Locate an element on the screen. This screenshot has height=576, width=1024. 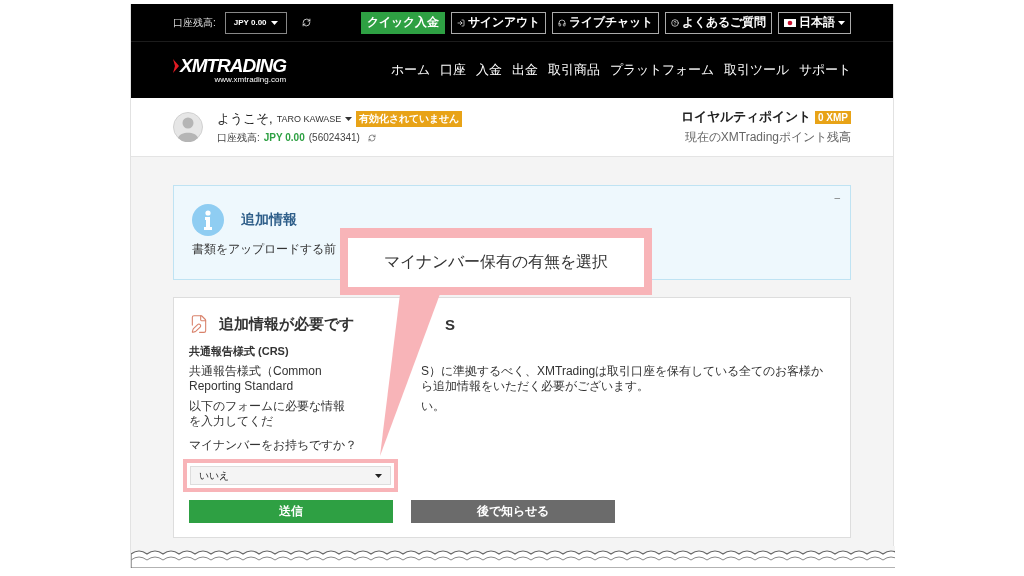
refresh-icon is located at coordinates (306, 22).